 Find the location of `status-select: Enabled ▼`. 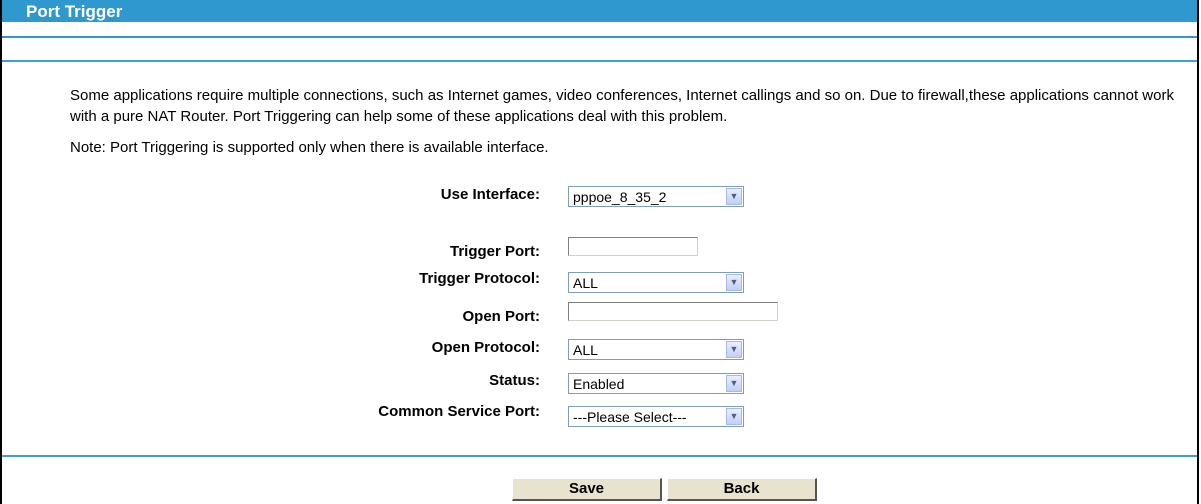

status-select: Enabled ▼ is located at coordinates (656, 383).